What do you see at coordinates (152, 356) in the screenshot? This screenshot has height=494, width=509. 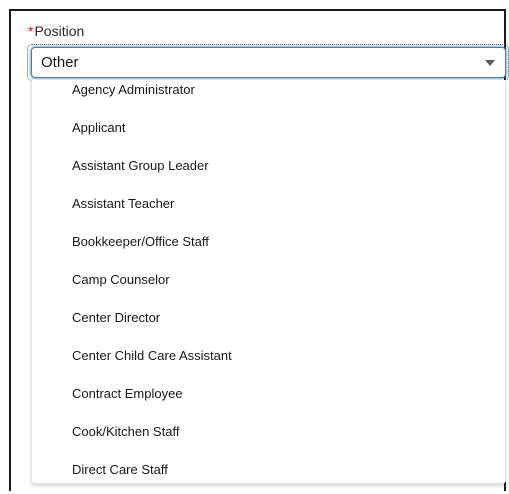 I see `option-center-child-care-assistant: Center Child Care Assistant` at bounding box center [152, 356].